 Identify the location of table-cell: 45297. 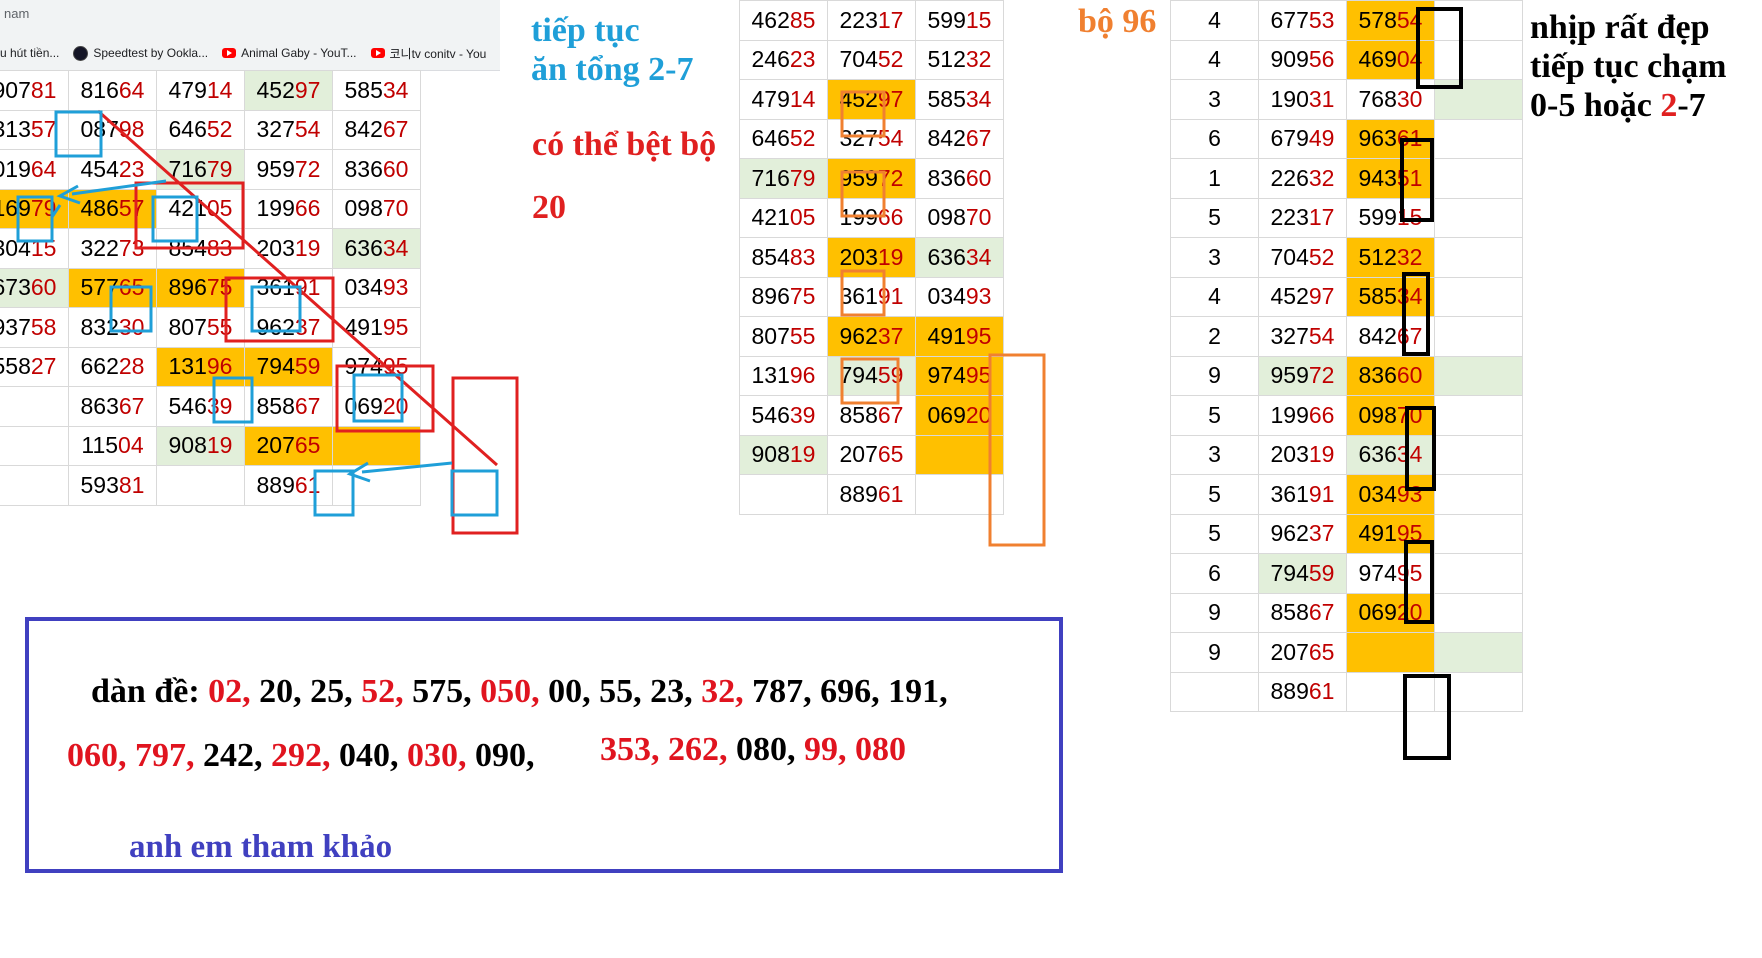
(871, 99).